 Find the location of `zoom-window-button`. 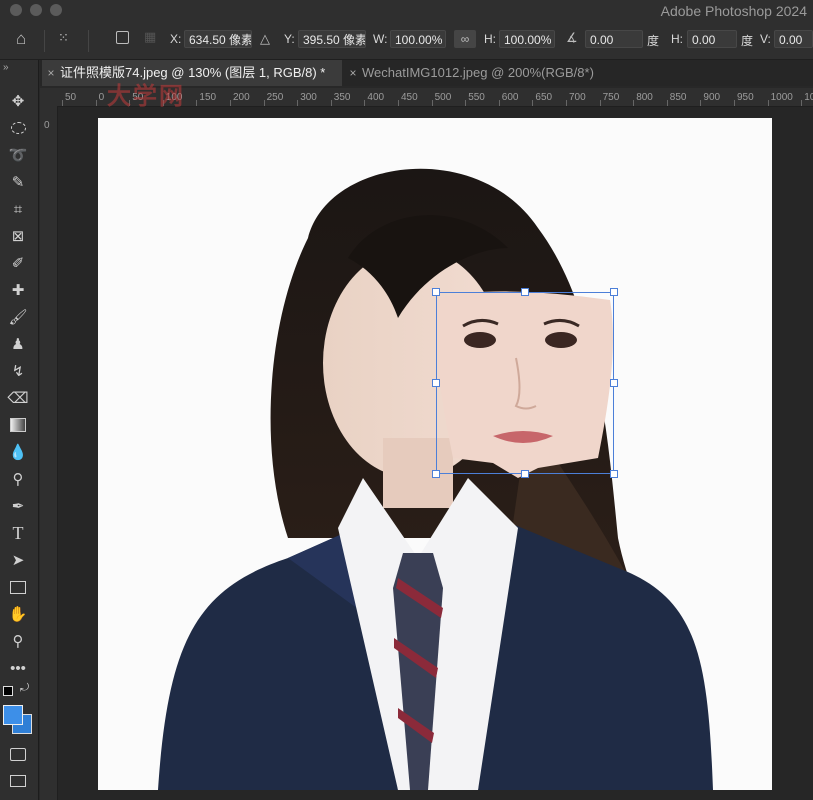

zoom-window-button is located at coordinates (56, 10).